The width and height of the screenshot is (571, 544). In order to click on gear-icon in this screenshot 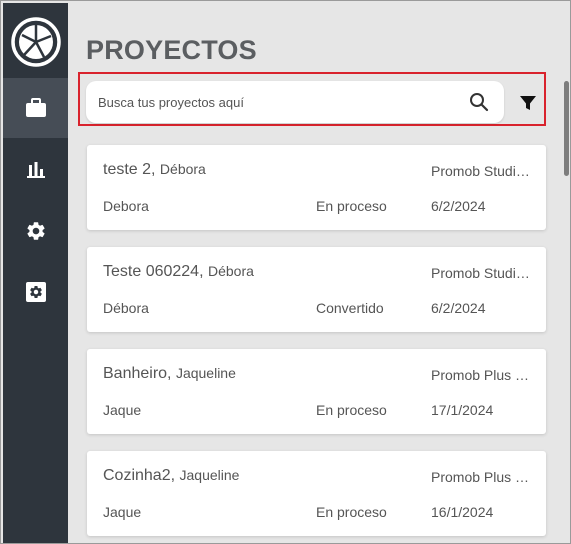, I will do `click(35, 231)`.